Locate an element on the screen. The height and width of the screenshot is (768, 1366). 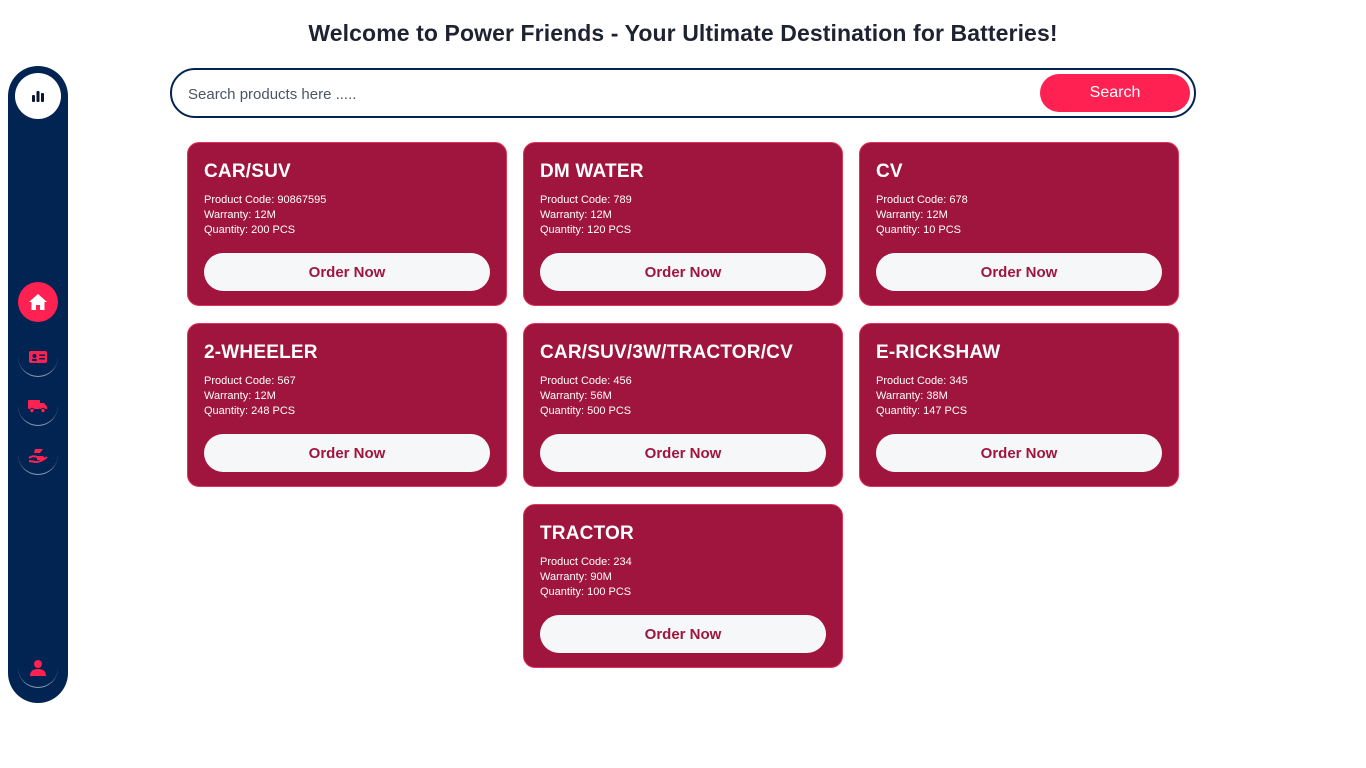
product-name: E-RICKSHAW is located at coordinates (938, 352).